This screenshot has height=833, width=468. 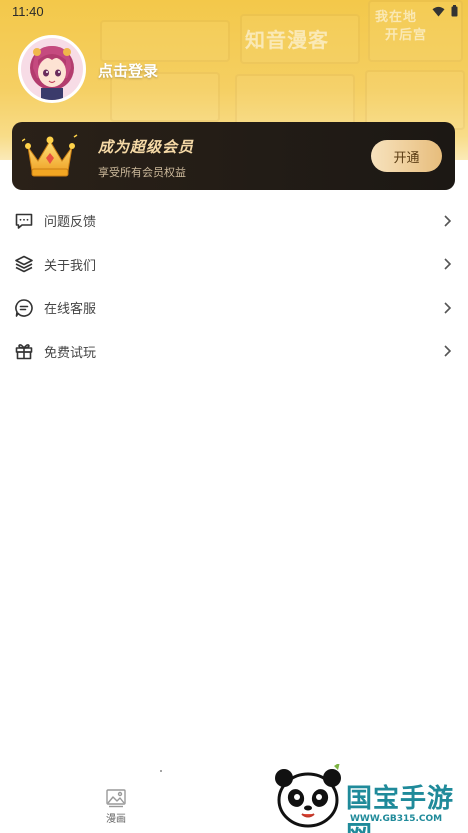 What do you see at coordinates (438, 11) in the screenshot?
I see `wifi-icon` at bounding box center [438, 11].